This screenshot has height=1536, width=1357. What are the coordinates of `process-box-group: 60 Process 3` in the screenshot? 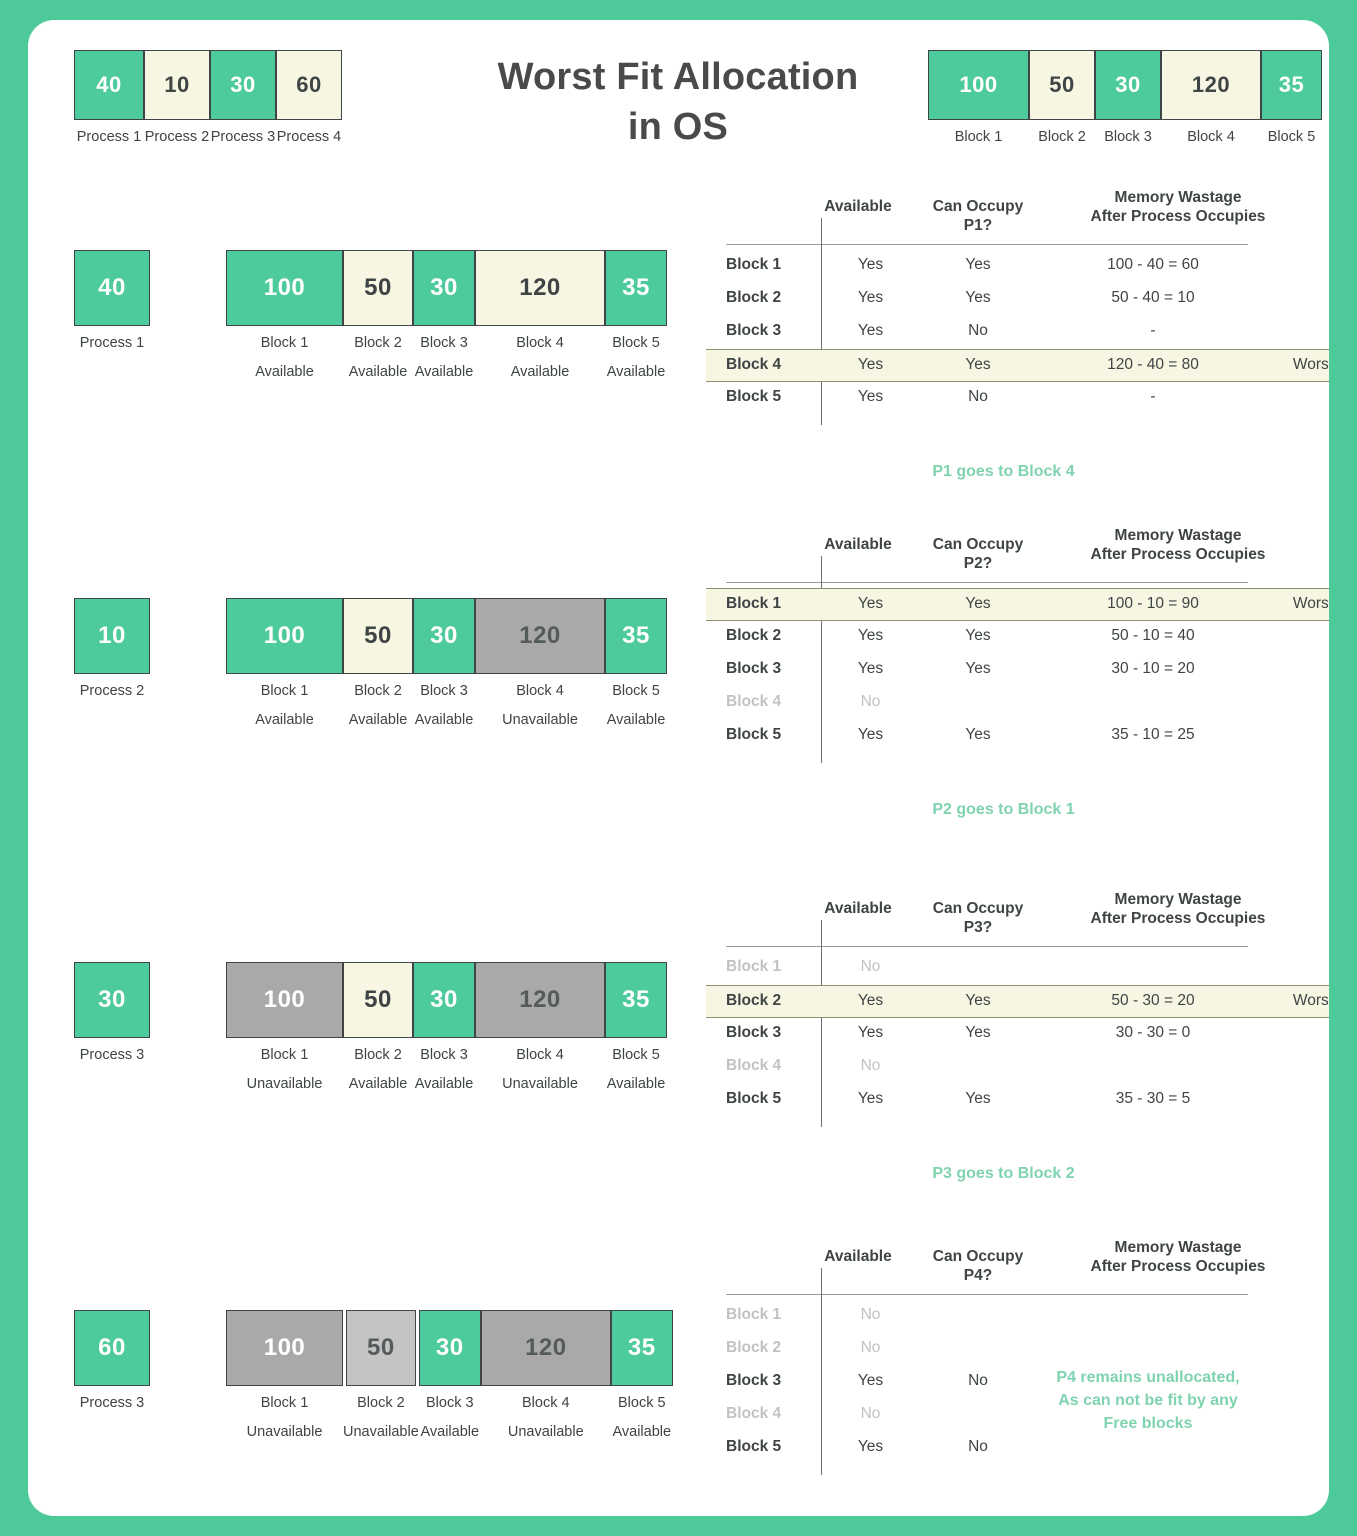 It's located at (112, 1360).